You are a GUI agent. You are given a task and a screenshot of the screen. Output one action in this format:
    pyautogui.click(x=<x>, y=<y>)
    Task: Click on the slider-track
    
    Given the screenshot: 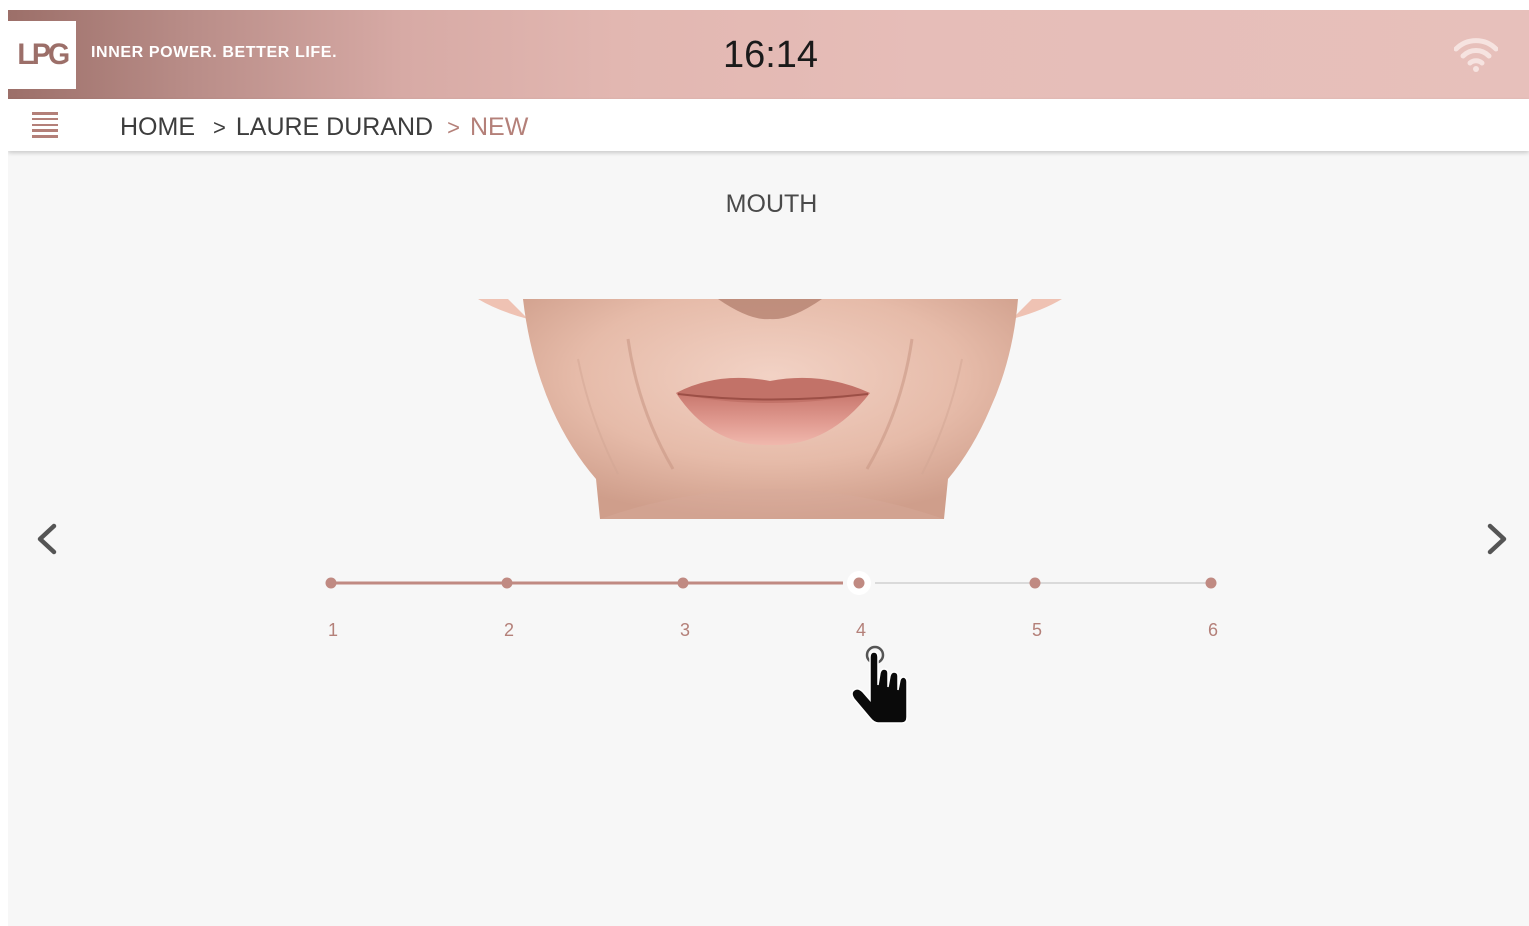 What is the action you would take?
    pyautogui.click(x=768, y=592)
    